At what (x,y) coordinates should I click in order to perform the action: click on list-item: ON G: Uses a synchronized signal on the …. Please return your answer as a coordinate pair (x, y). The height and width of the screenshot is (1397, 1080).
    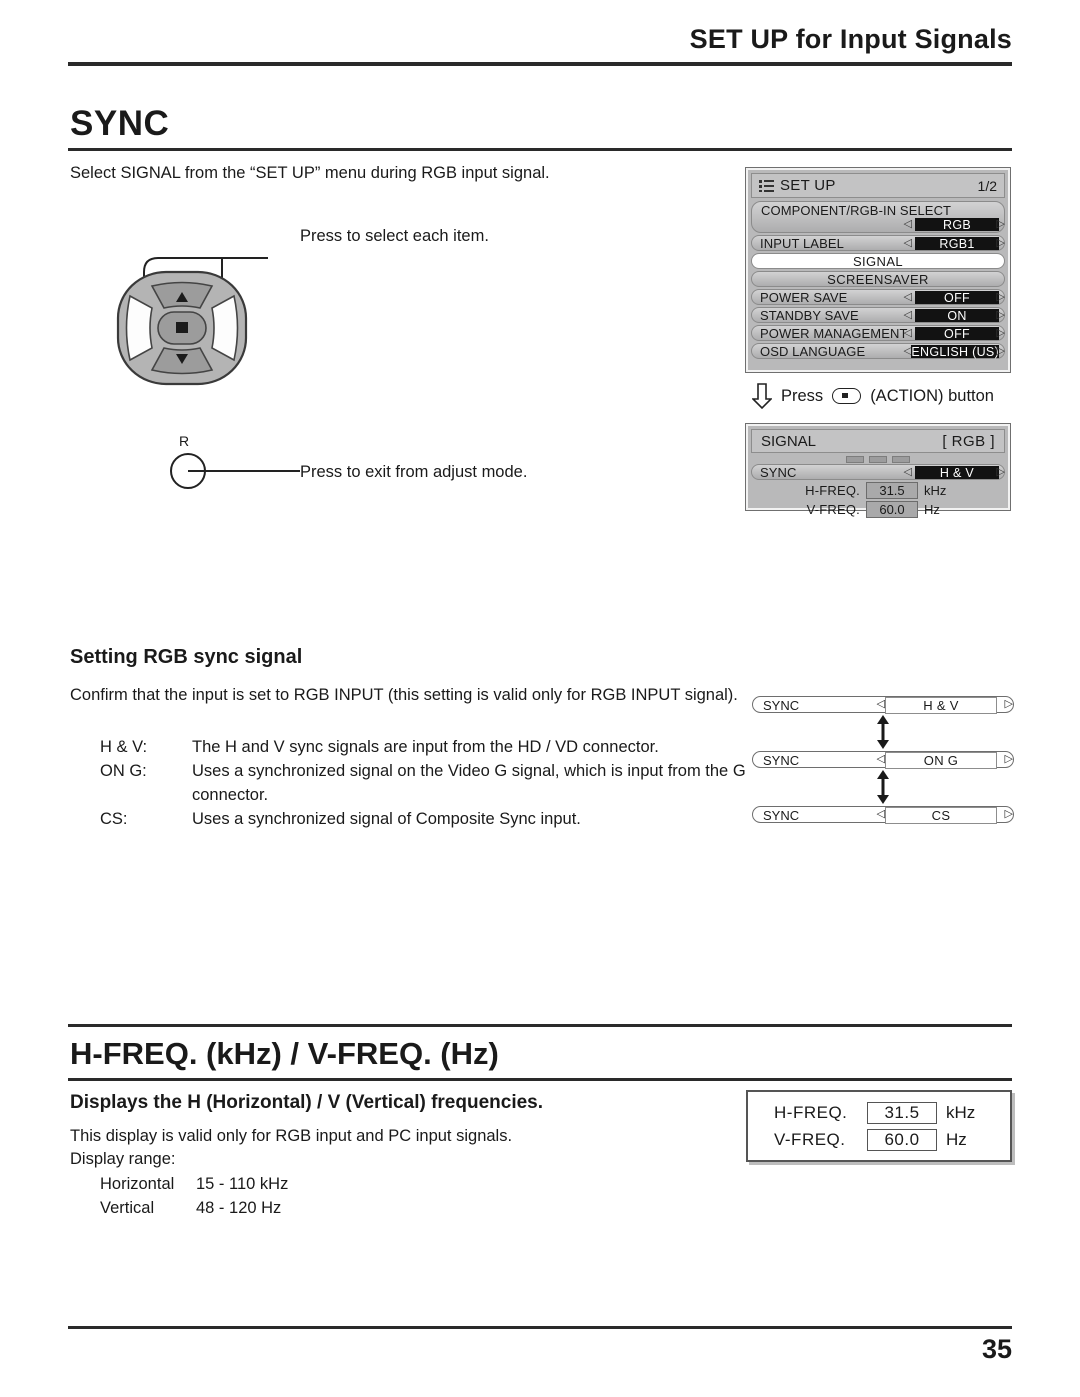
    Looking at the image, I should click on (424, 783).